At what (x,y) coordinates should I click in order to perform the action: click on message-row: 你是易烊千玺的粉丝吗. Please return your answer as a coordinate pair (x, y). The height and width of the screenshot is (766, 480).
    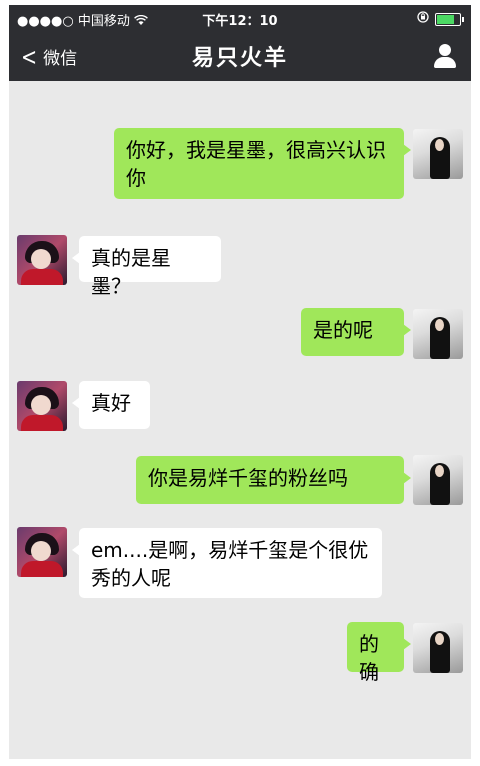
    Looking at the image, I should click on (240, 481).